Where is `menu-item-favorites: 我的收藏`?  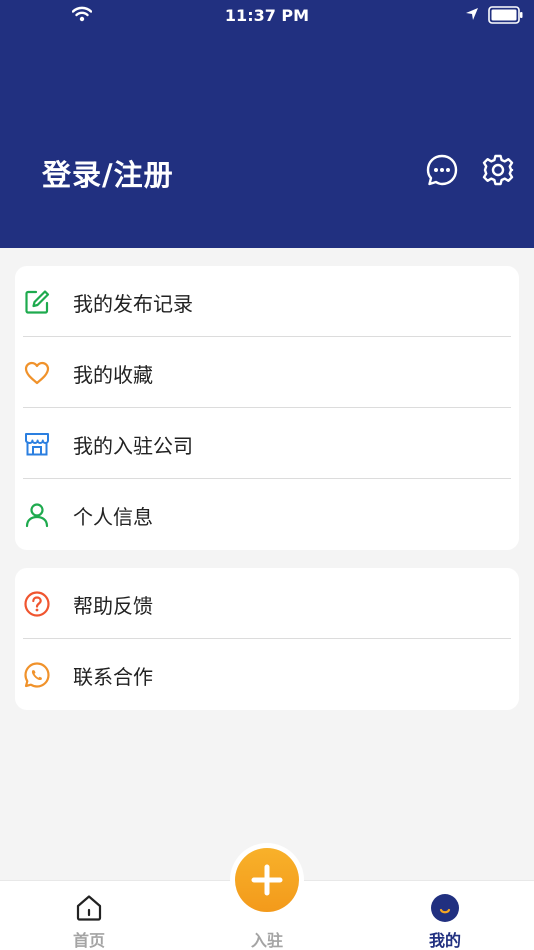
menu-item-favorites: 我的收藏 is located at coordinates (267, 372).